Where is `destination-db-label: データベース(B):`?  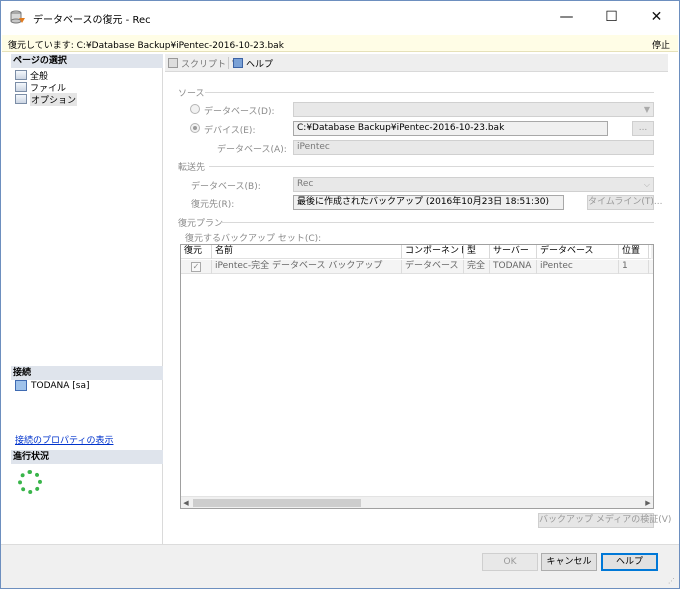 destination-db-label: データベース(B): is located at coordinates (226, 187).